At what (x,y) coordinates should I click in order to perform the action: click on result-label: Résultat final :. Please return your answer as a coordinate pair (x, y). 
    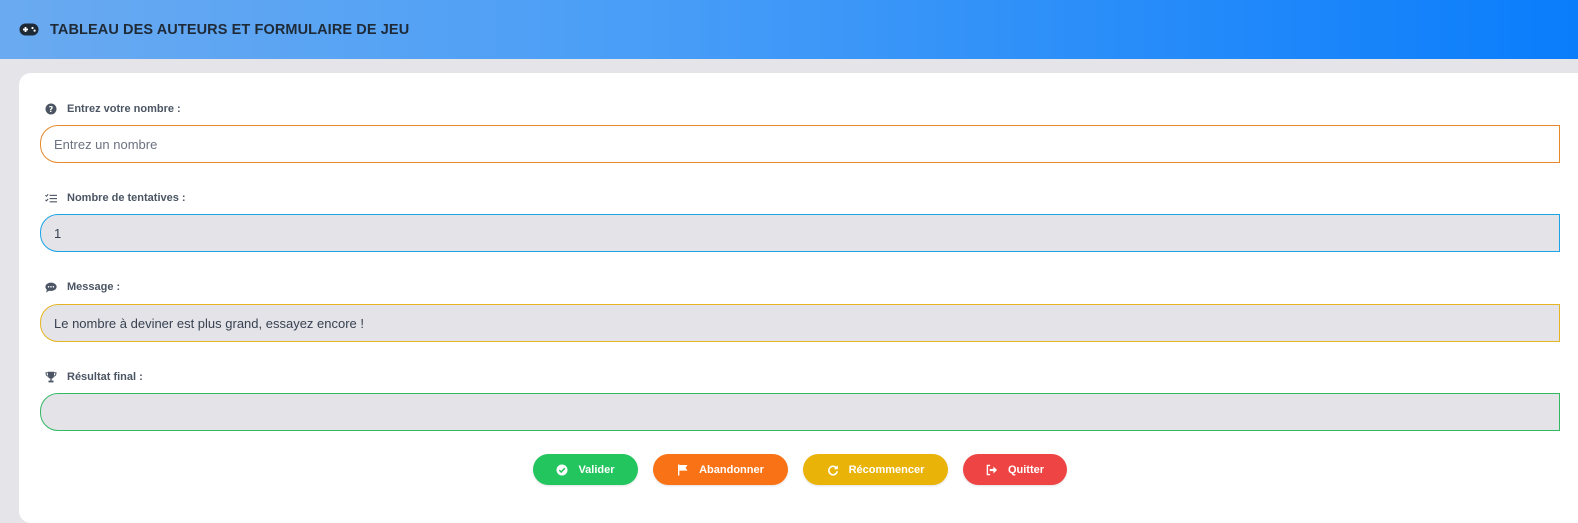
    Looking at the image, I should click on (94, 377).